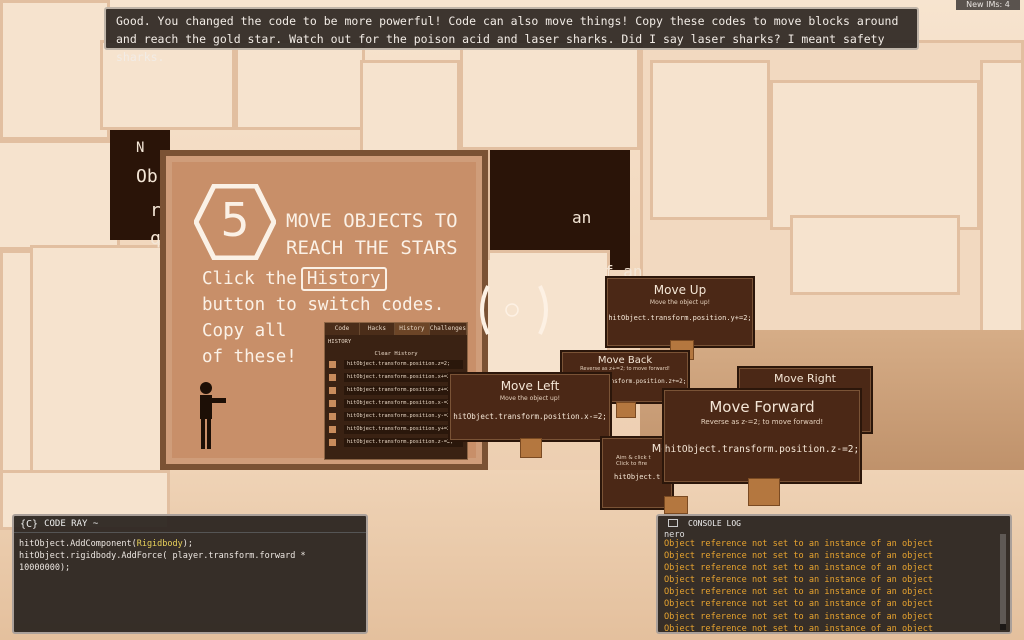 The width and height of the screenshot is (1024, 640). What do you see at coordinates (342, 329) in the screenshot?
I see `mini-tab-code: Code` at bounding box center [342, 329].